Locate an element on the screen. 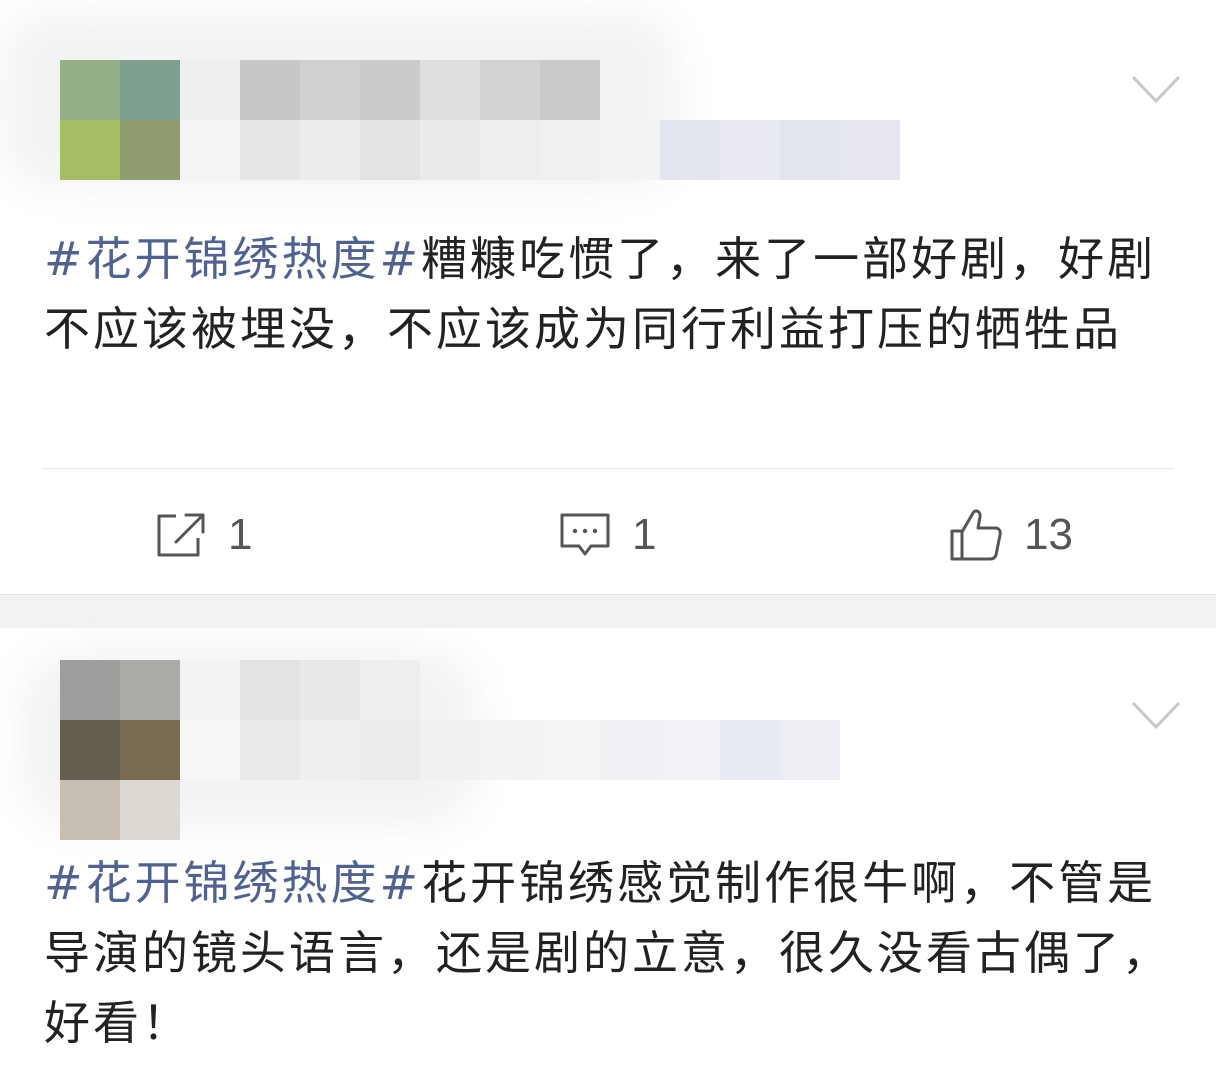 Image resolution: width=1216 pixels, height=1088 pixels. comment-count: 1 is located at coordinates (644, 534).